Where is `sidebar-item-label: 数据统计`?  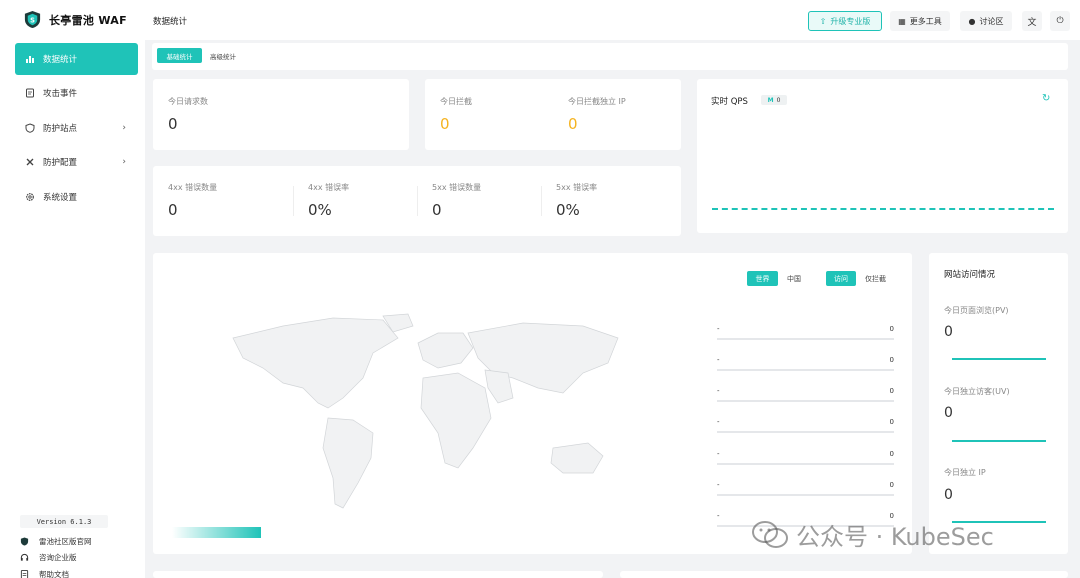
sidebar-item-label: 数据统计 is located at coordinates (60, 60).